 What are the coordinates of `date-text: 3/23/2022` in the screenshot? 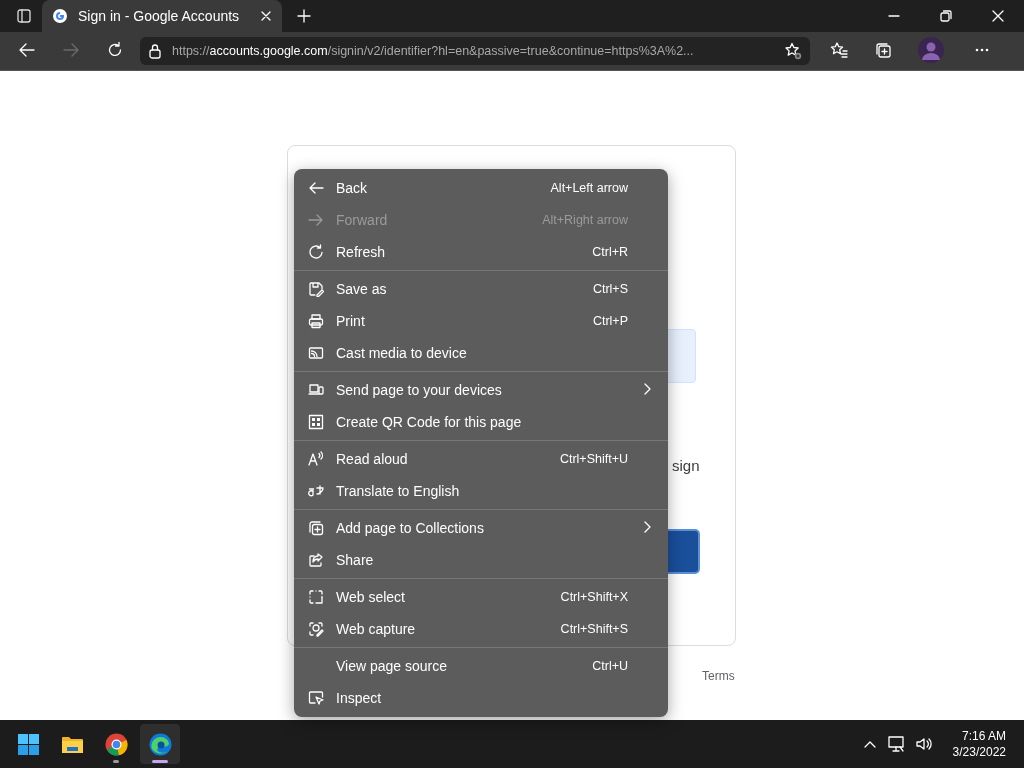 It's located at (979, 752).